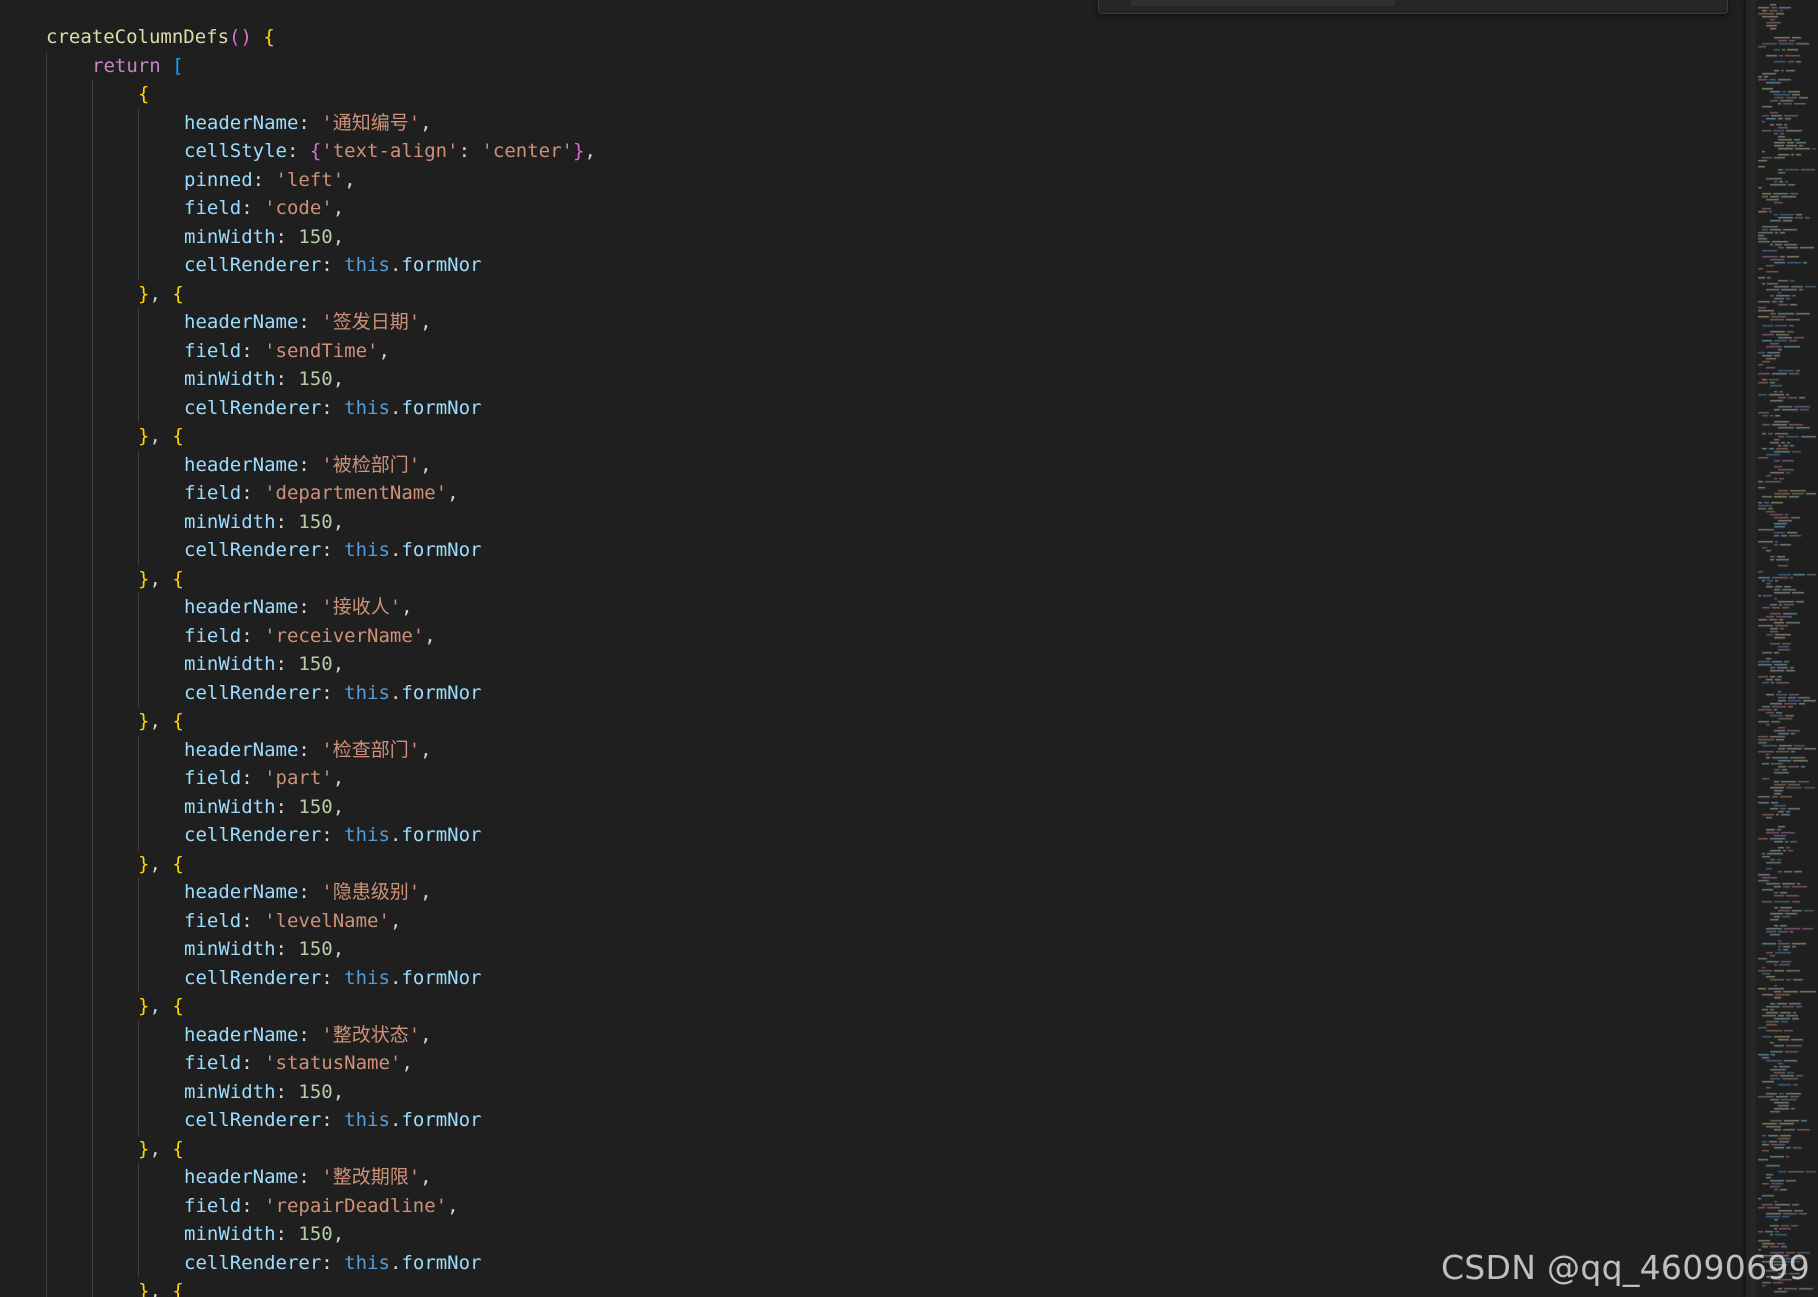  What do you see at coordinates (870, 1034) in the screenshot?
I see `code-line: headerName: '整改状态',` at bounding box center [870, 1034].